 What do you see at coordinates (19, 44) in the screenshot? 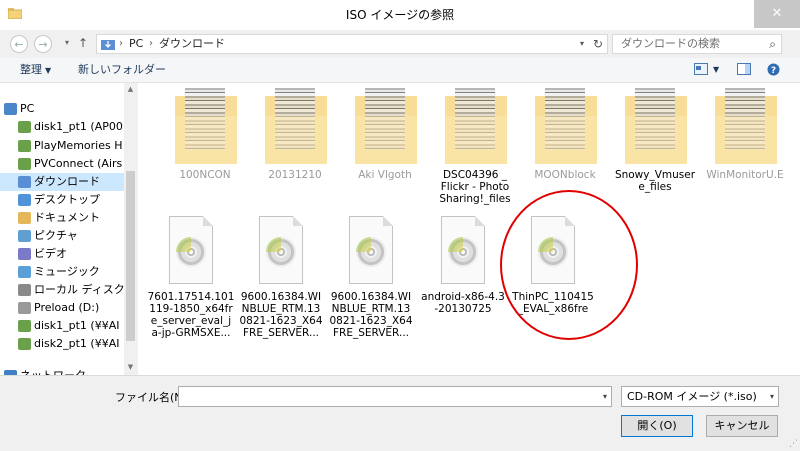
I see `back-button: ←` at bounding box center [19, 44].